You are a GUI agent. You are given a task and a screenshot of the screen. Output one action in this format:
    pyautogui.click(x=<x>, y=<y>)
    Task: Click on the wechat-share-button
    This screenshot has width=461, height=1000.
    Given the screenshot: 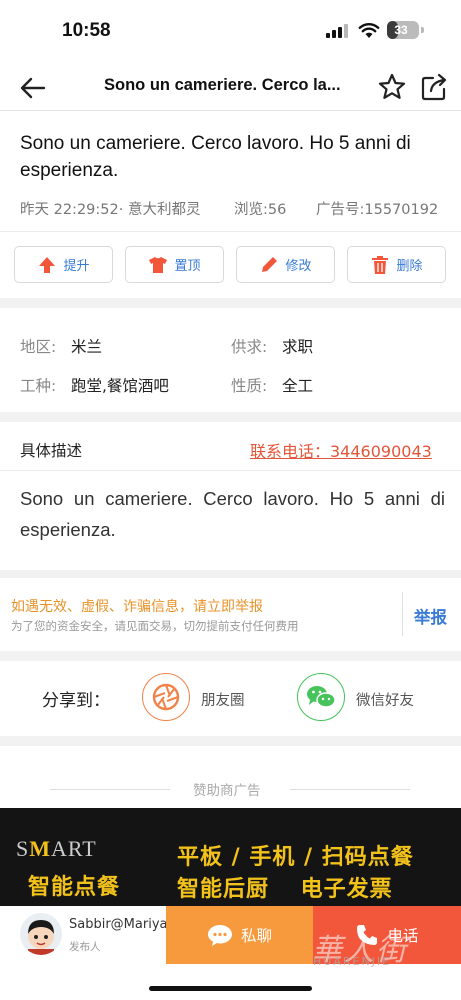 What is the action you would take?
    pyautogui.click(x=321, y=697)
    